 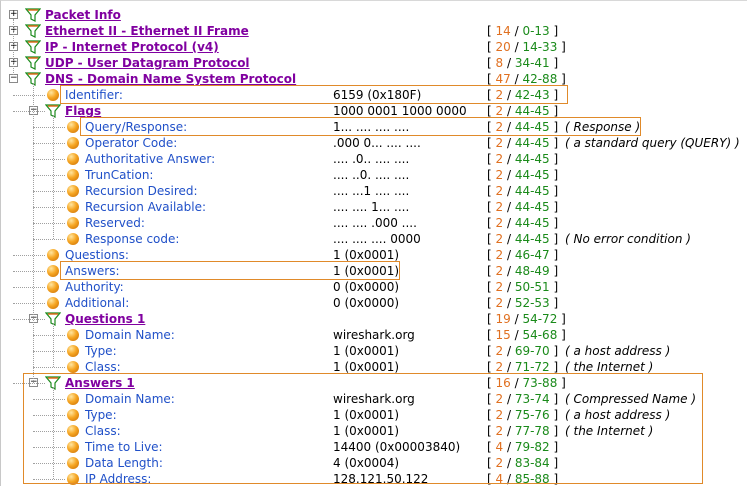 What do you see at coordinates (503, 47) in the screenshot?
I see `byte-length: 20` at bounding box center [503, 47].